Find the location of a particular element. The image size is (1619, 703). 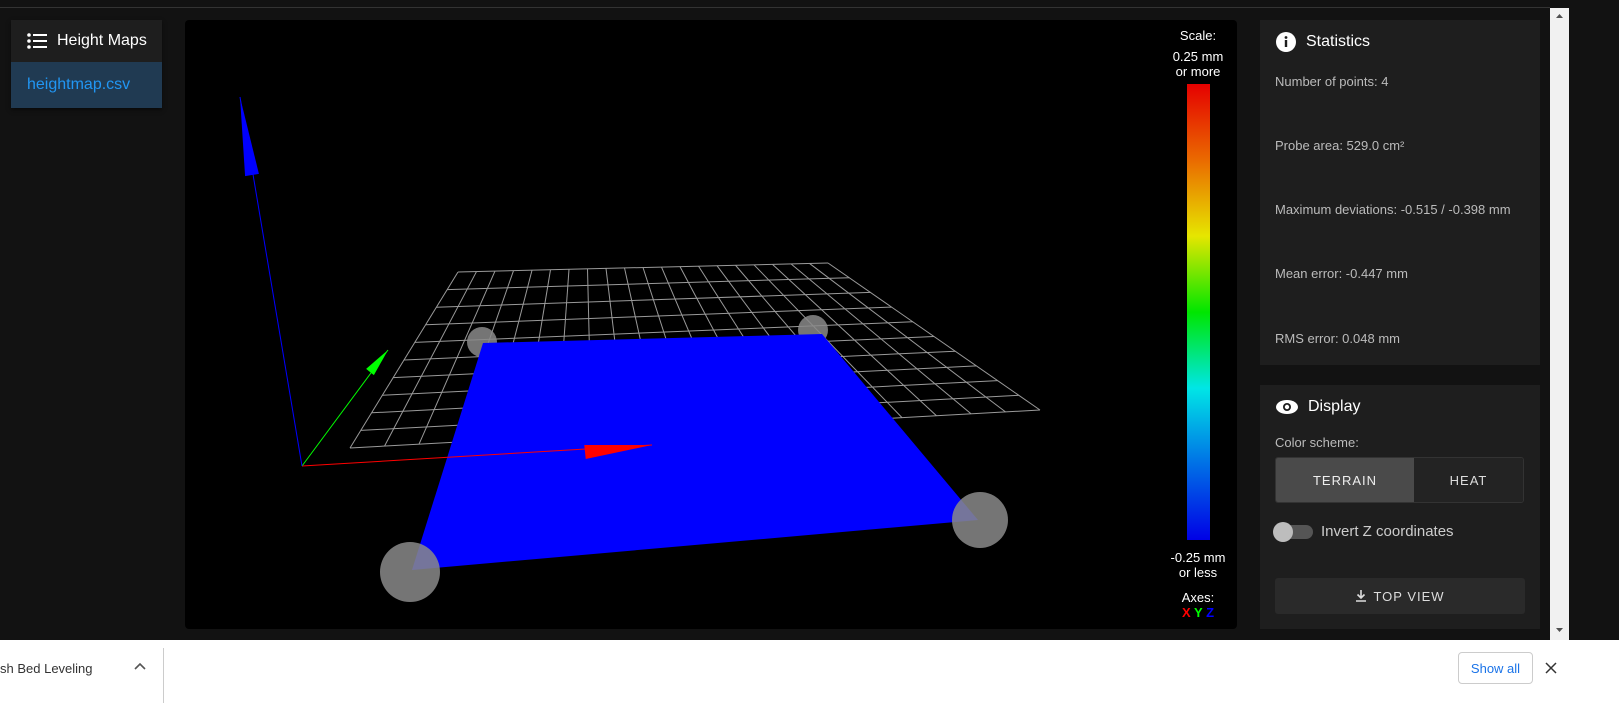

toggle-switch is located at coordinates (1293, 531).